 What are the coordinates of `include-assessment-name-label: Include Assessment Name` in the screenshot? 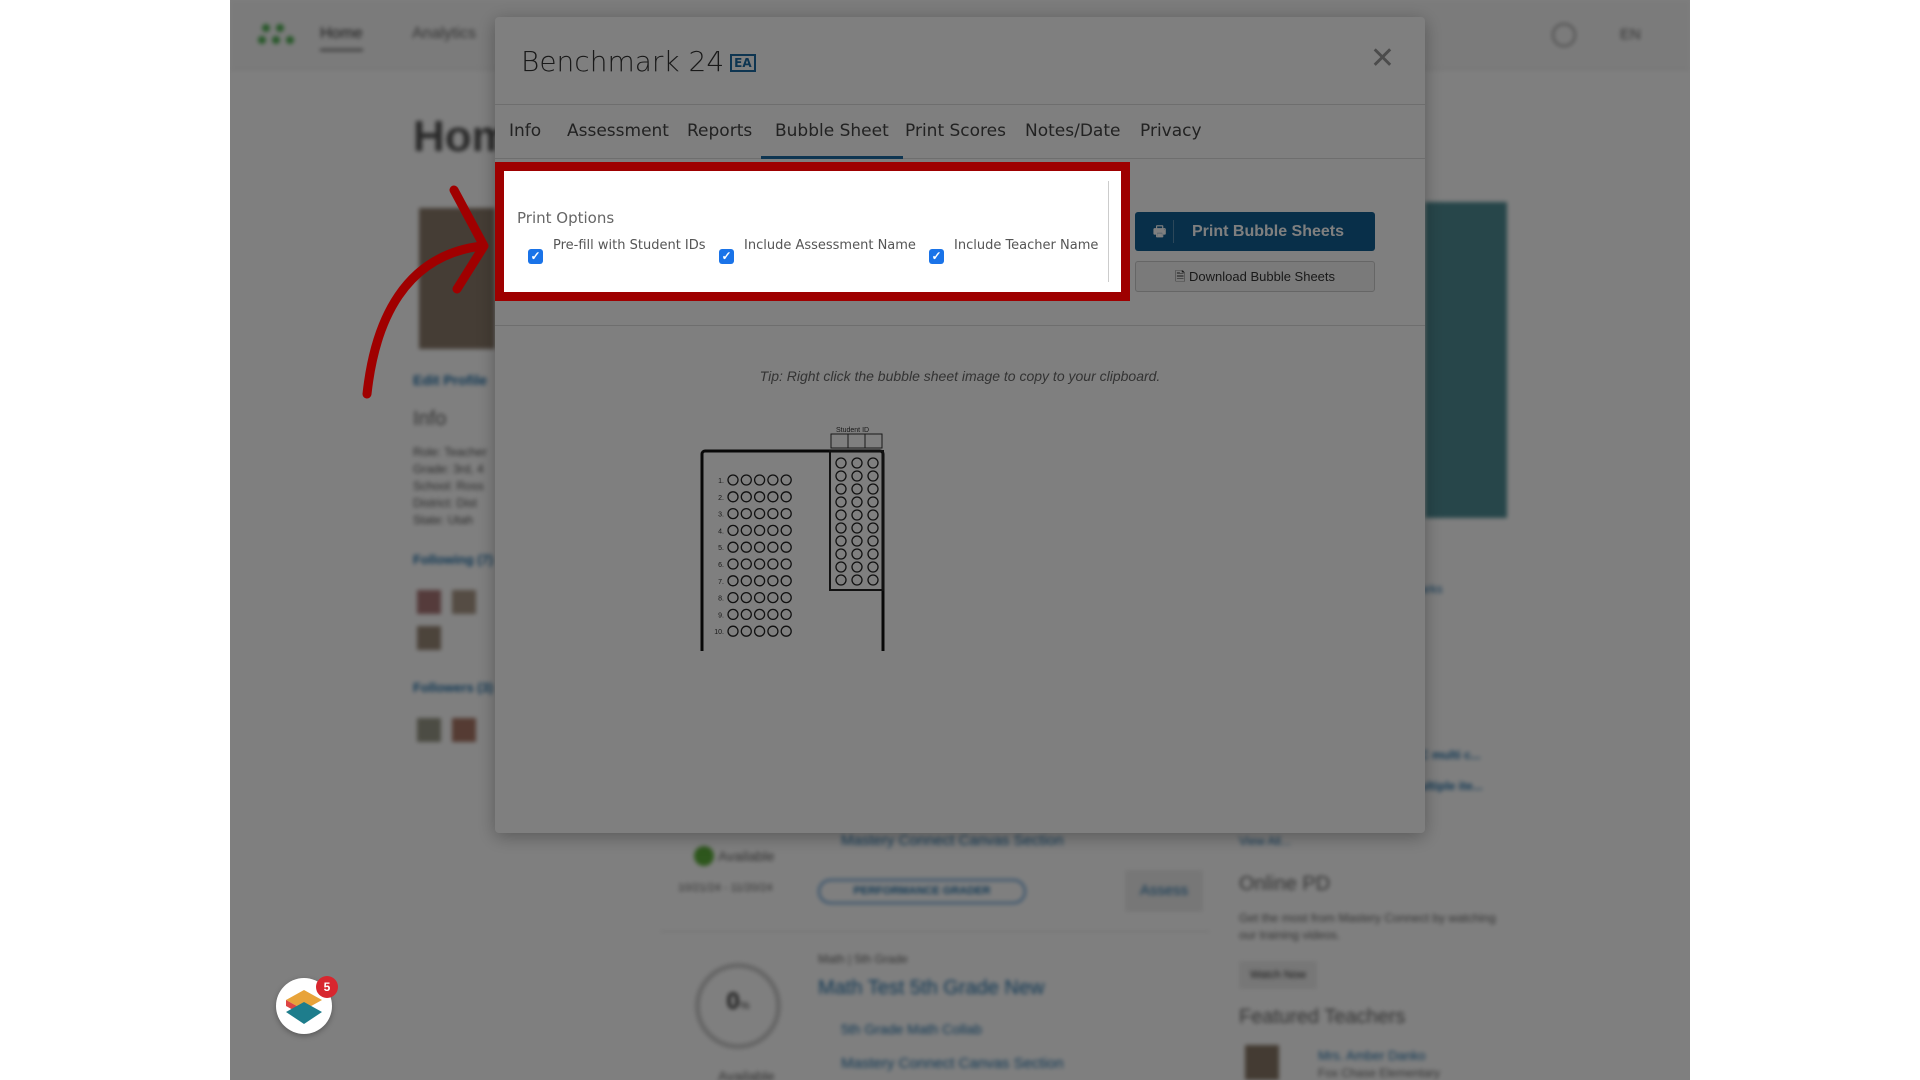 It's located at (830, 245).